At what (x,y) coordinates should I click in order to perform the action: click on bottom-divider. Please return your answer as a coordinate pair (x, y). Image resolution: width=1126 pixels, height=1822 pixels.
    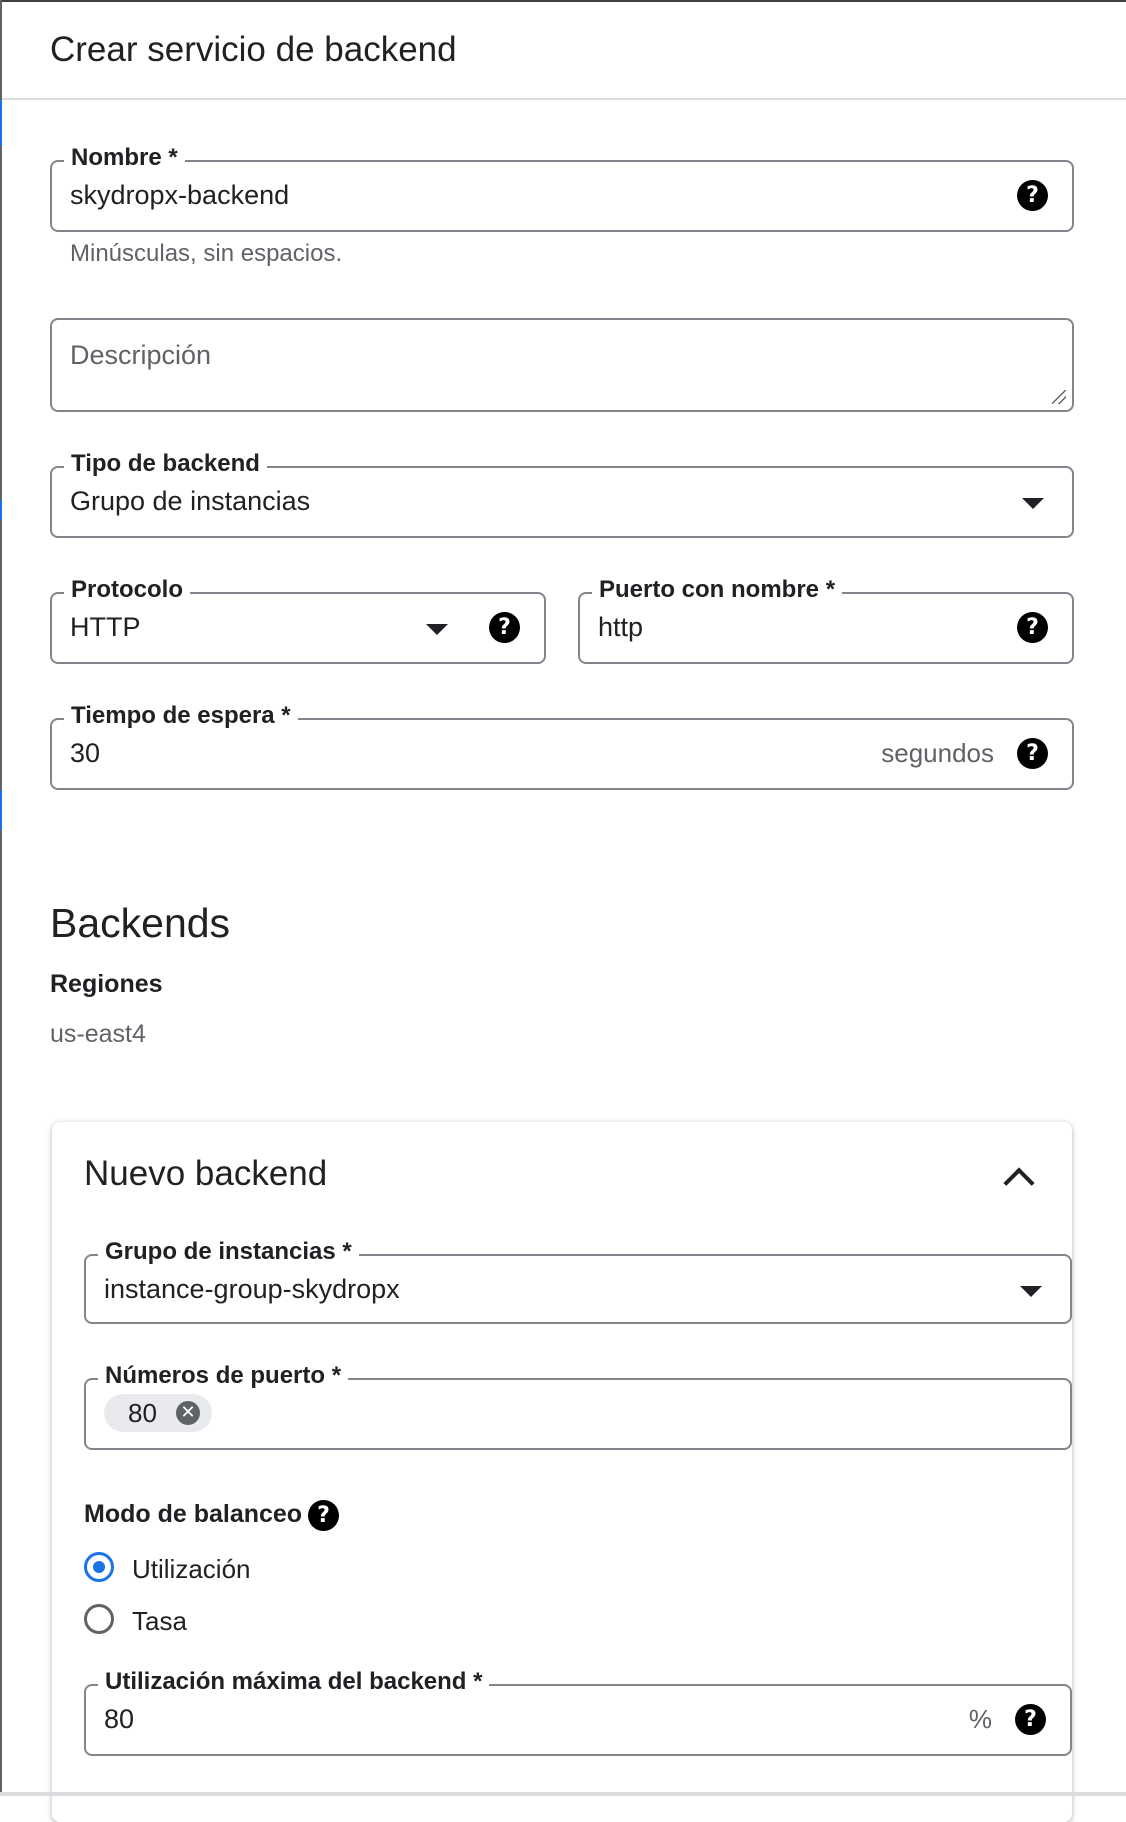
    Looking at the image, I should click on (563, 1794).